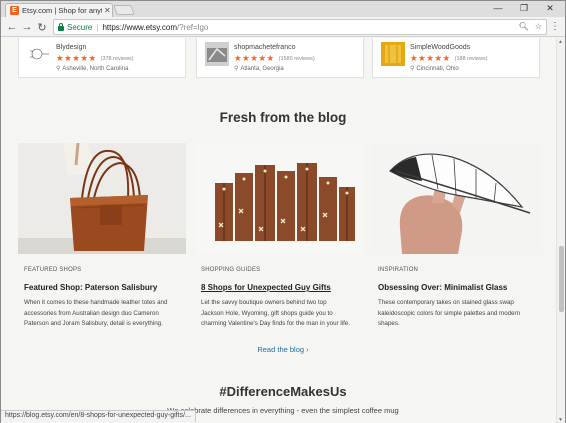  I want to click on browser-menu-icon: ⋮, so click(555, 26).